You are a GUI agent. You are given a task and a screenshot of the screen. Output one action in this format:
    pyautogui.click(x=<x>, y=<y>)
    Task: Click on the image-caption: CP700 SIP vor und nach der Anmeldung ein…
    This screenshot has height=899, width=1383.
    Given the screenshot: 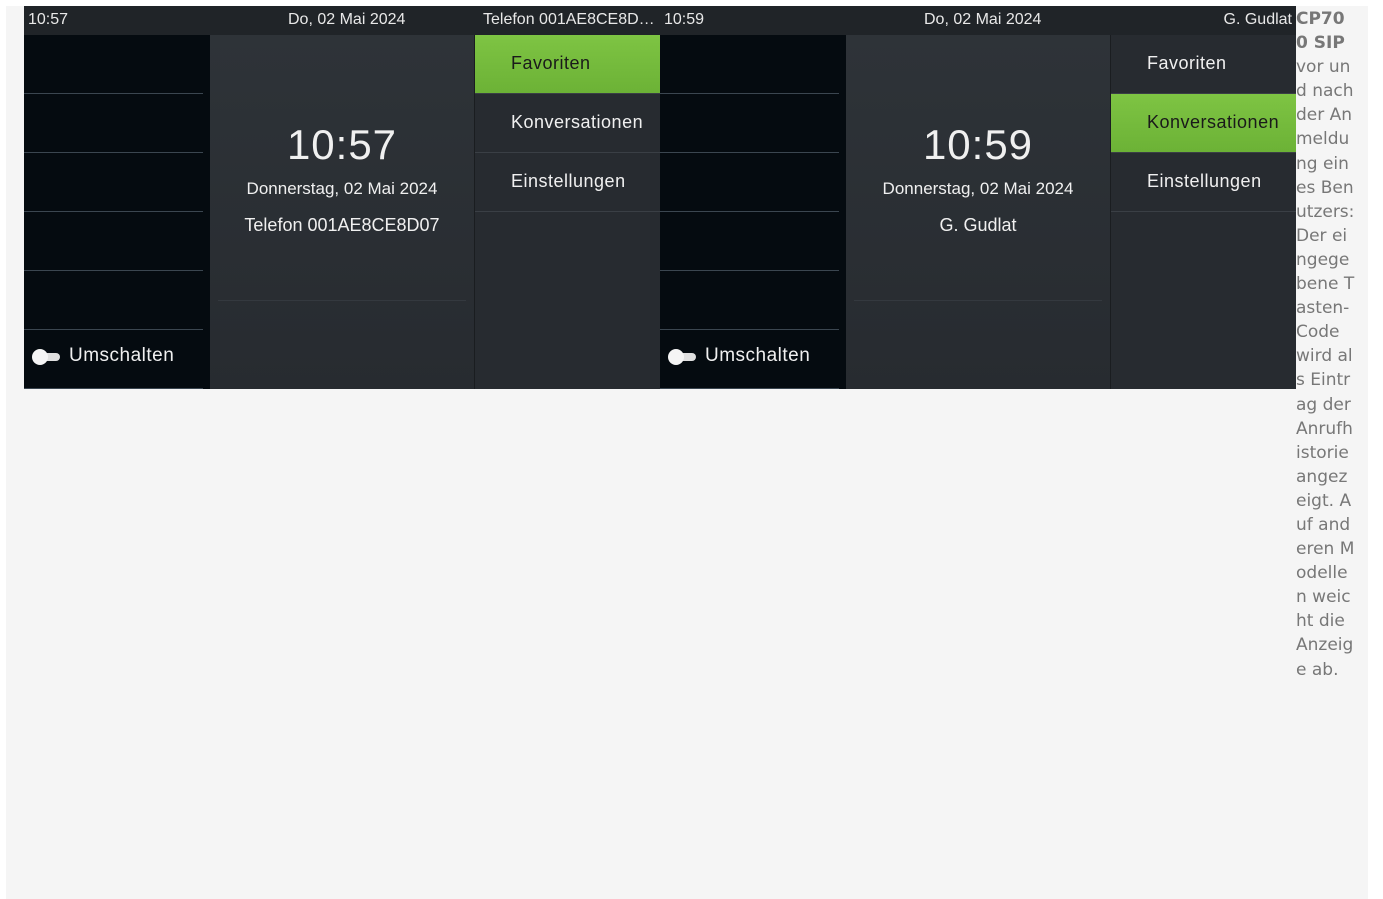 What is the action you would take?
    pyautogui.click(x=1326, y=344)
    